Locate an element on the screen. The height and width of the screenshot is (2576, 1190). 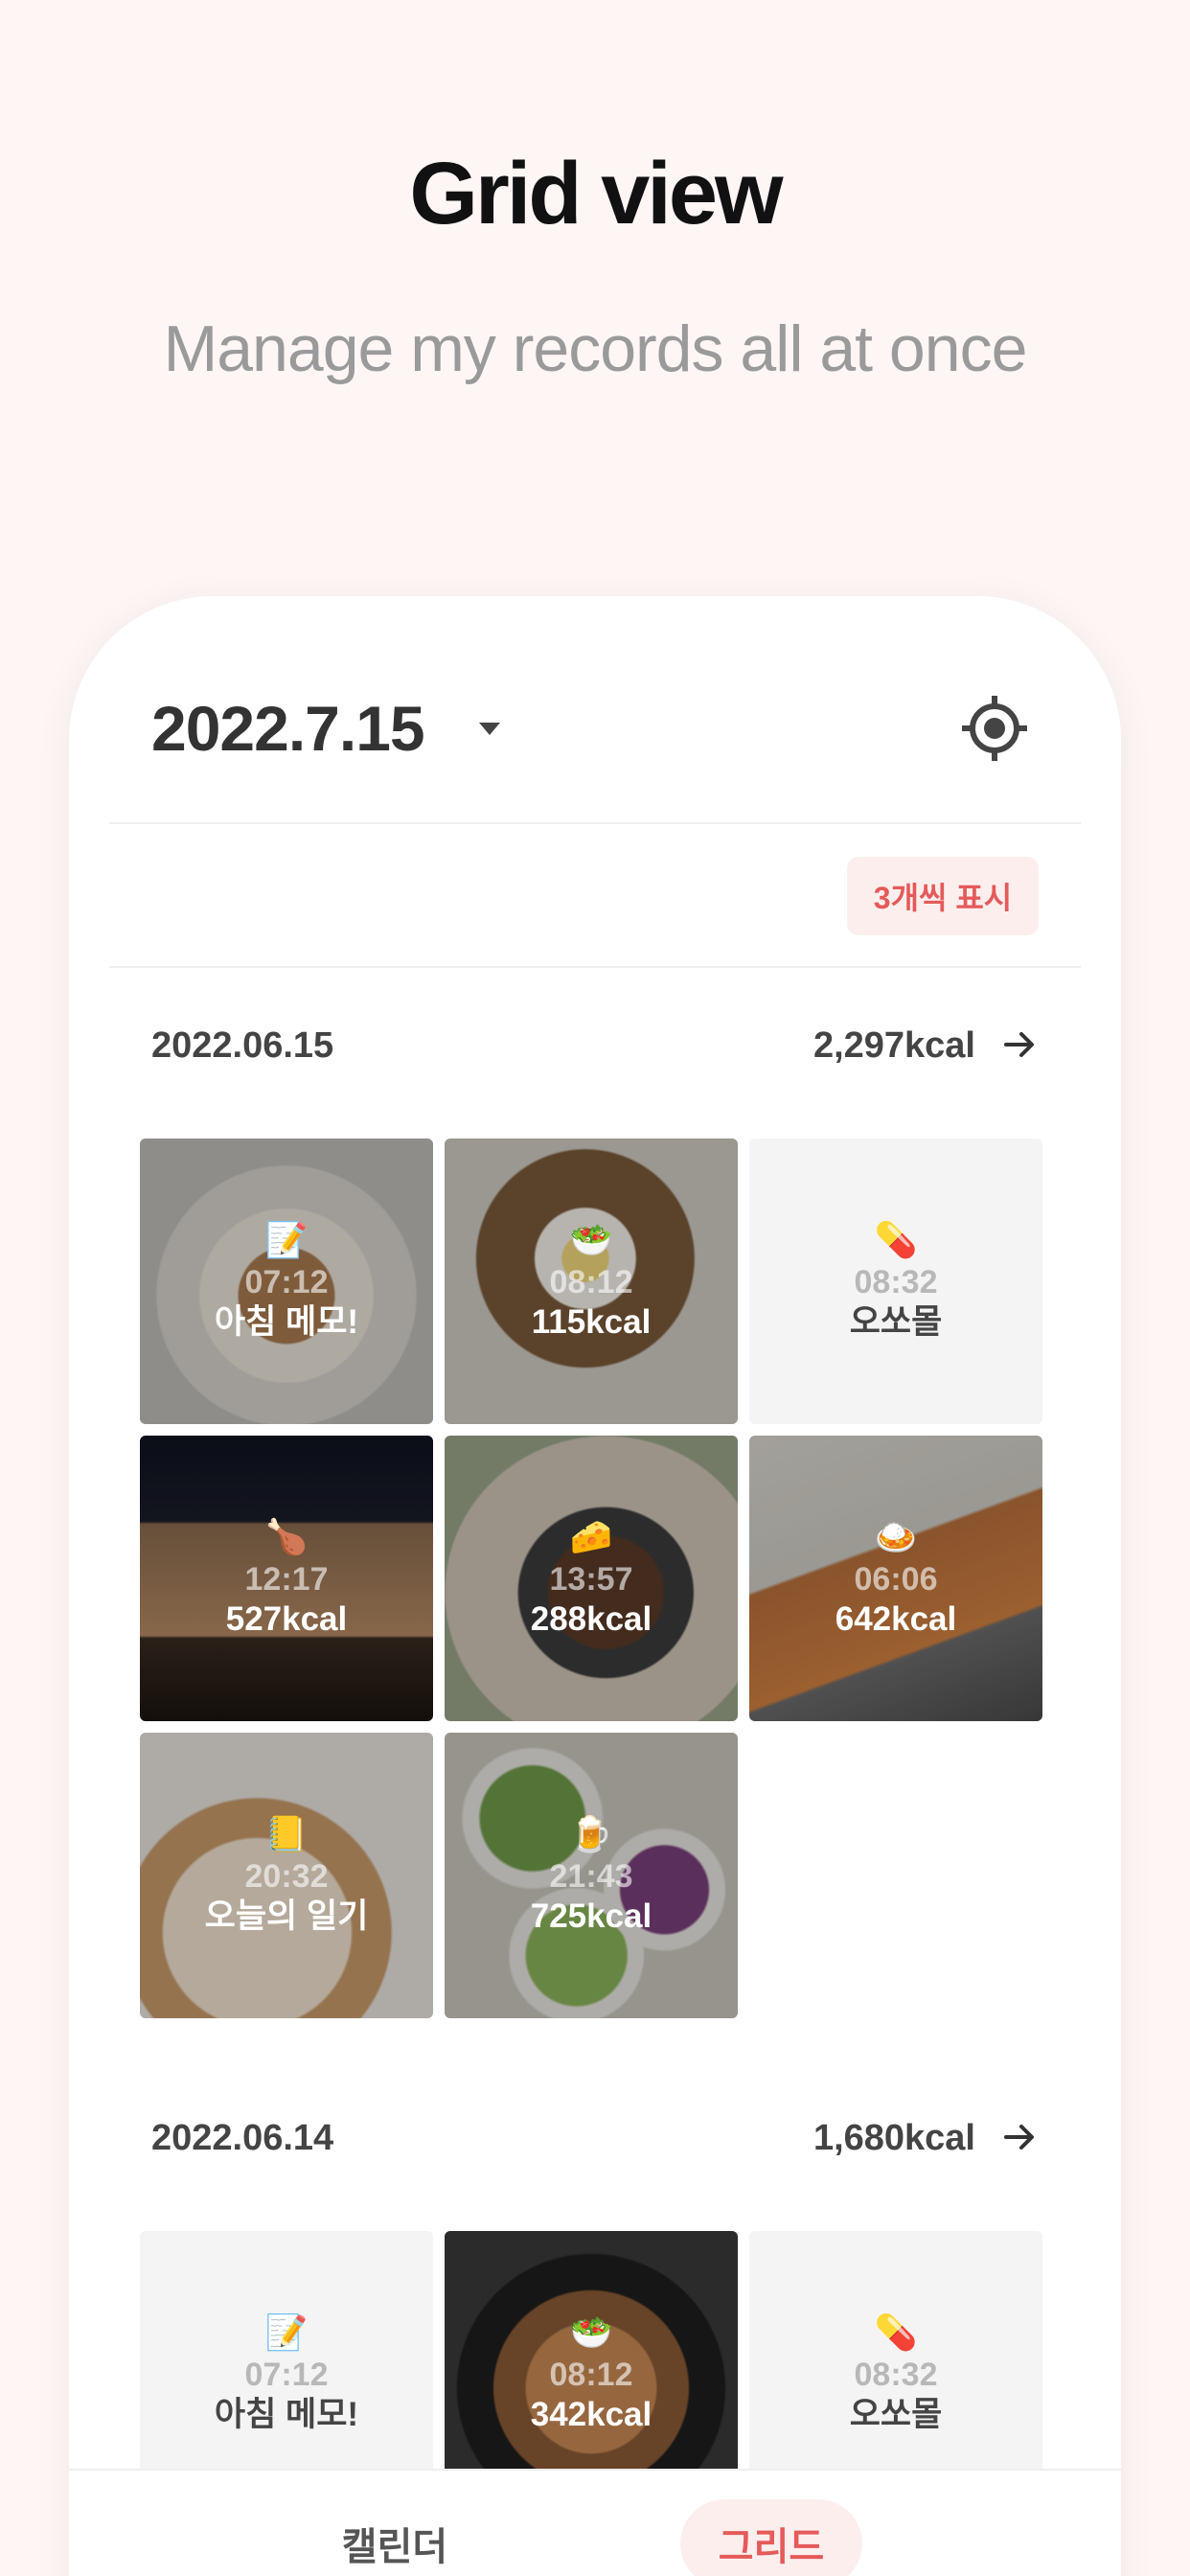
record-time: 20:32 is located at coordinates (287, 1876).